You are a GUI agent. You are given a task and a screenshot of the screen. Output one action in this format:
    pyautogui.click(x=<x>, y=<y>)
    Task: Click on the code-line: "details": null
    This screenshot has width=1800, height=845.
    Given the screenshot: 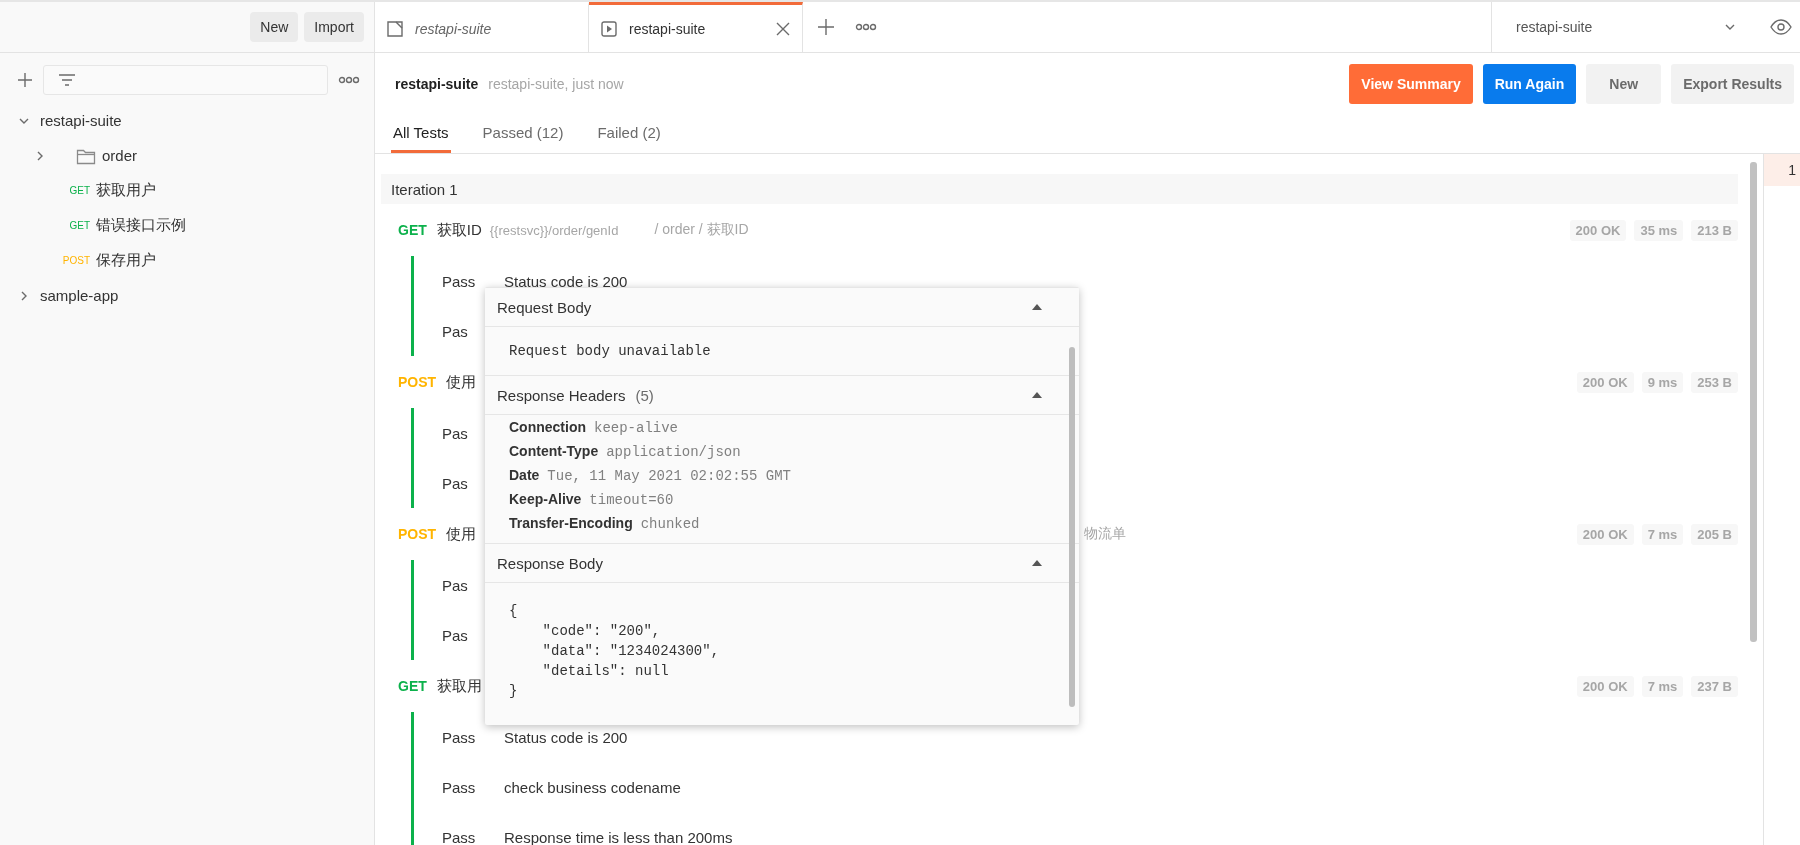 What is the action you would take?
    pyautogui.click(x=605, y=671)
    